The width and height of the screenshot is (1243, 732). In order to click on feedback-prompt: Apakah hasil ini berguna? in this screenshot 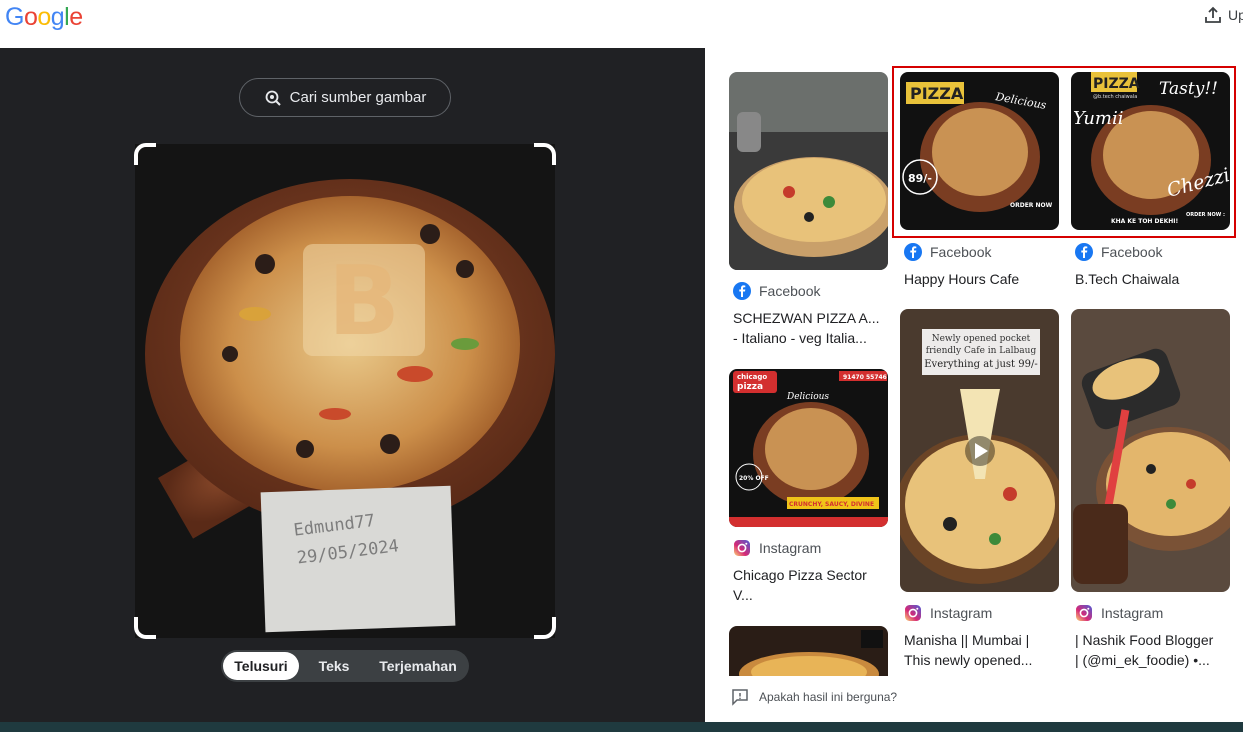, I will do `click(814, 697)`.